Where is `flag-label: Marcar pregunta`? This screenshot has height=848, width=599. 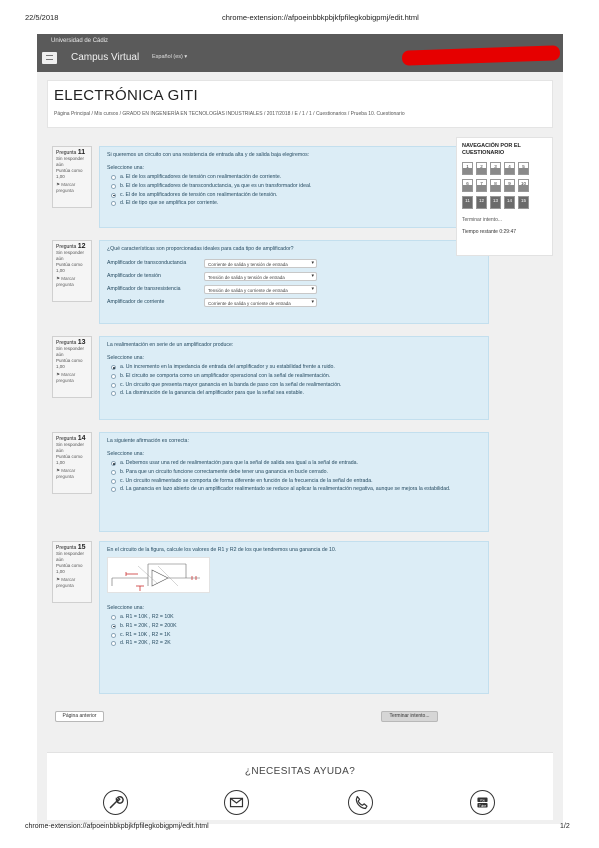
flag-label: Marcar pregunta is located at coordinates (66, 582).